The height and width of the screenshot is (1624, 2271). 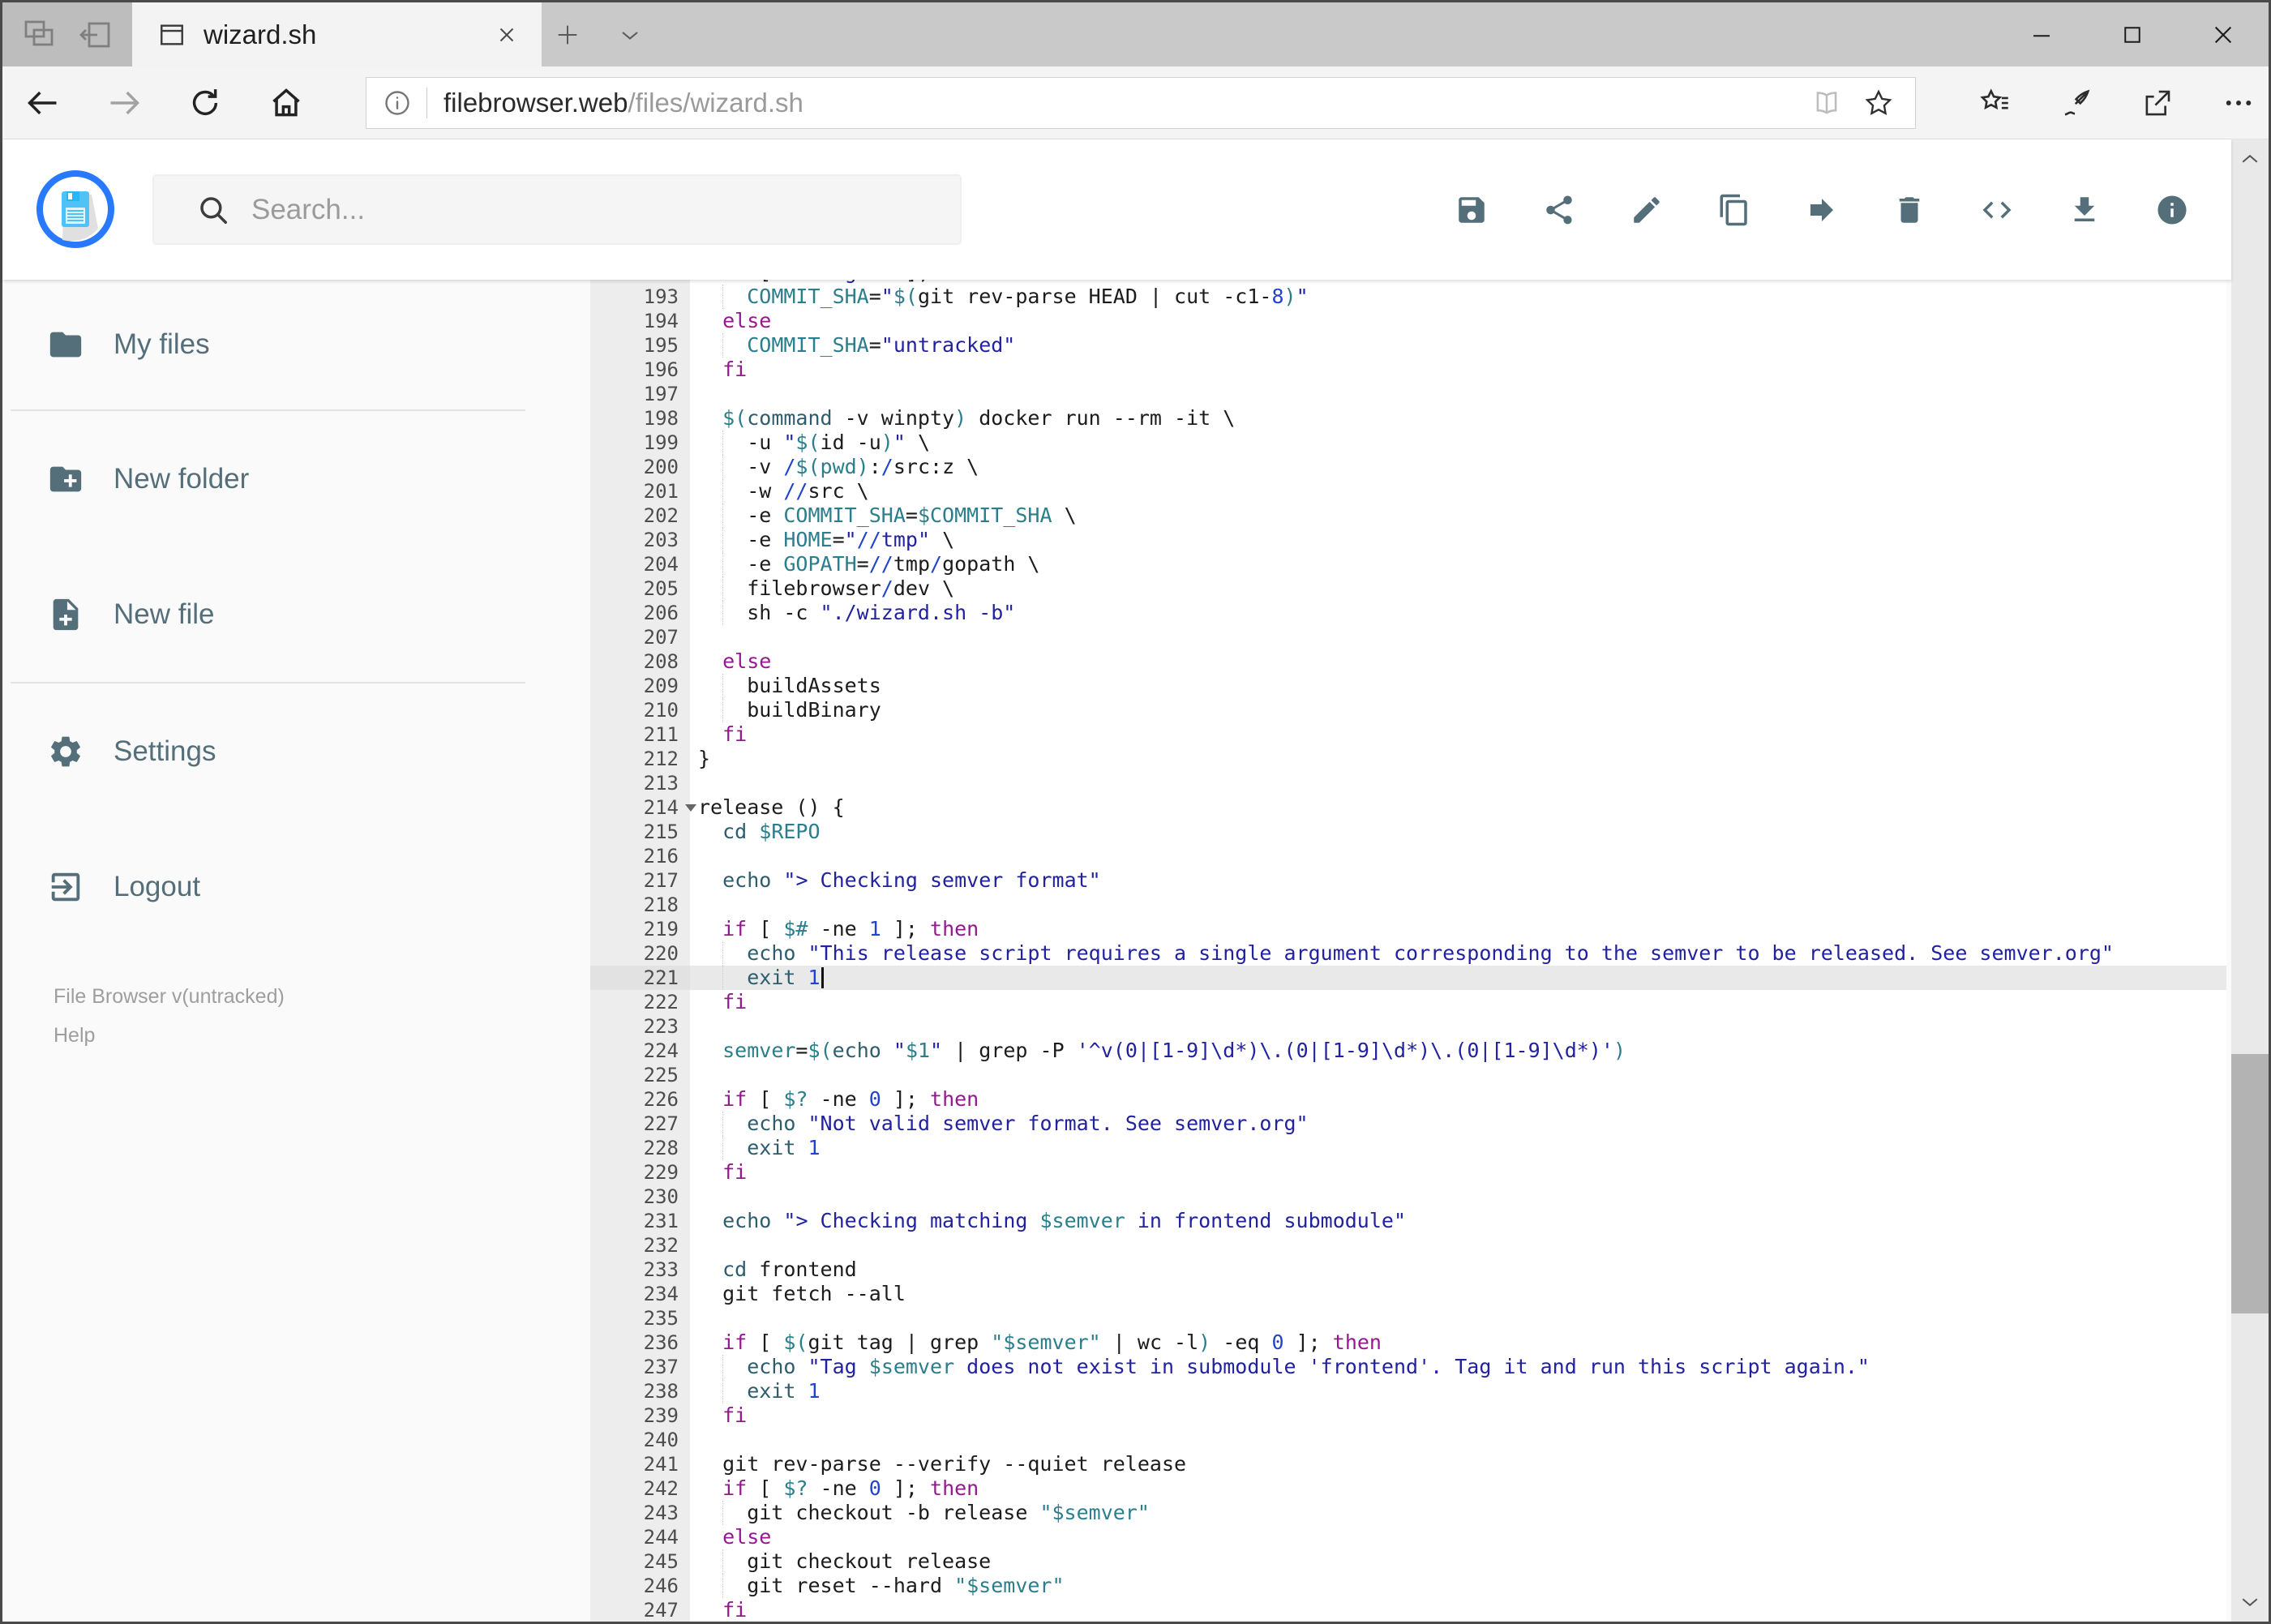 What do you see at coordinates (2084, 210) in the screenshot?
I see `download-button` at bounding box center [2084, 210].